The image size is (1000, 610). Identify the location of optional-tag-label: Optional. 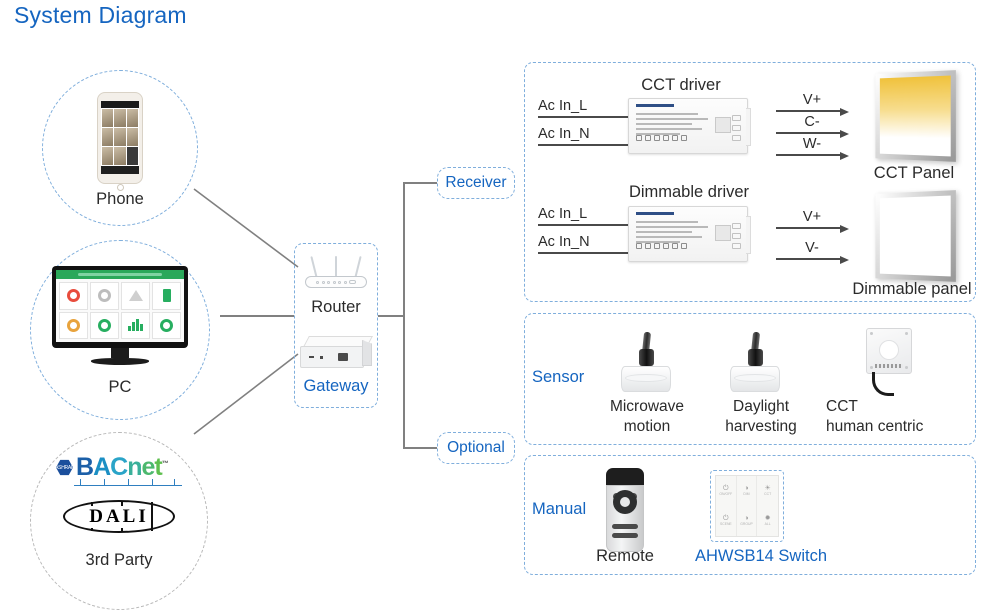
(476, 447).